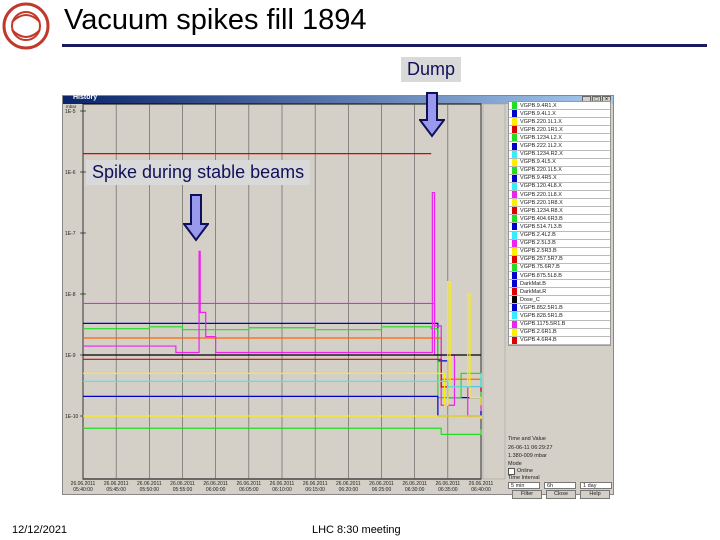 This screenshot has width=720, height=540. I want to click on footer-meeting: LHC 8:30 meeting, so click(356, 530).